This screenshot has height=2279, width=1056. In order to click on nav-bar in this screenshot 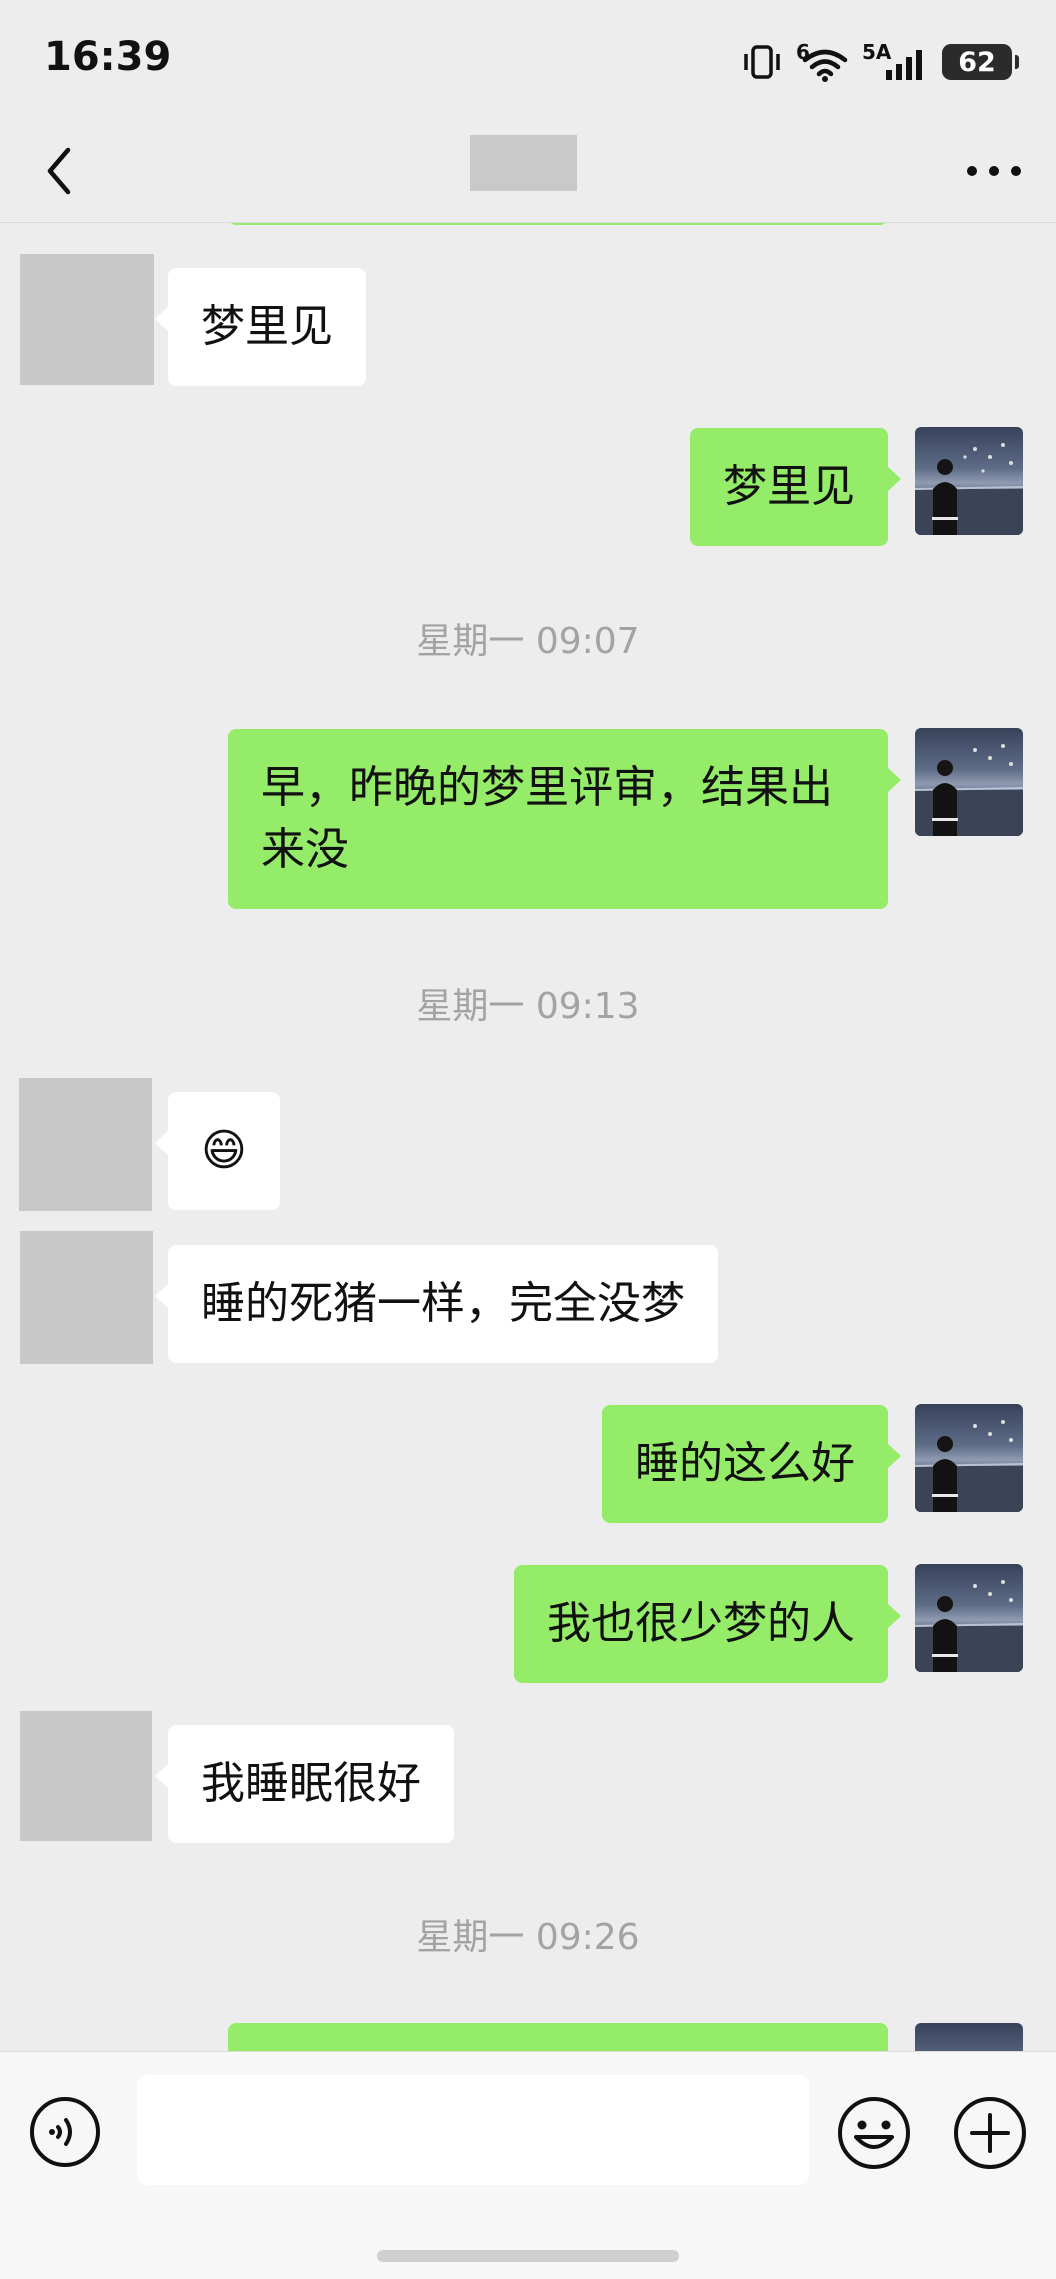, I will do `click(528, 171)`.